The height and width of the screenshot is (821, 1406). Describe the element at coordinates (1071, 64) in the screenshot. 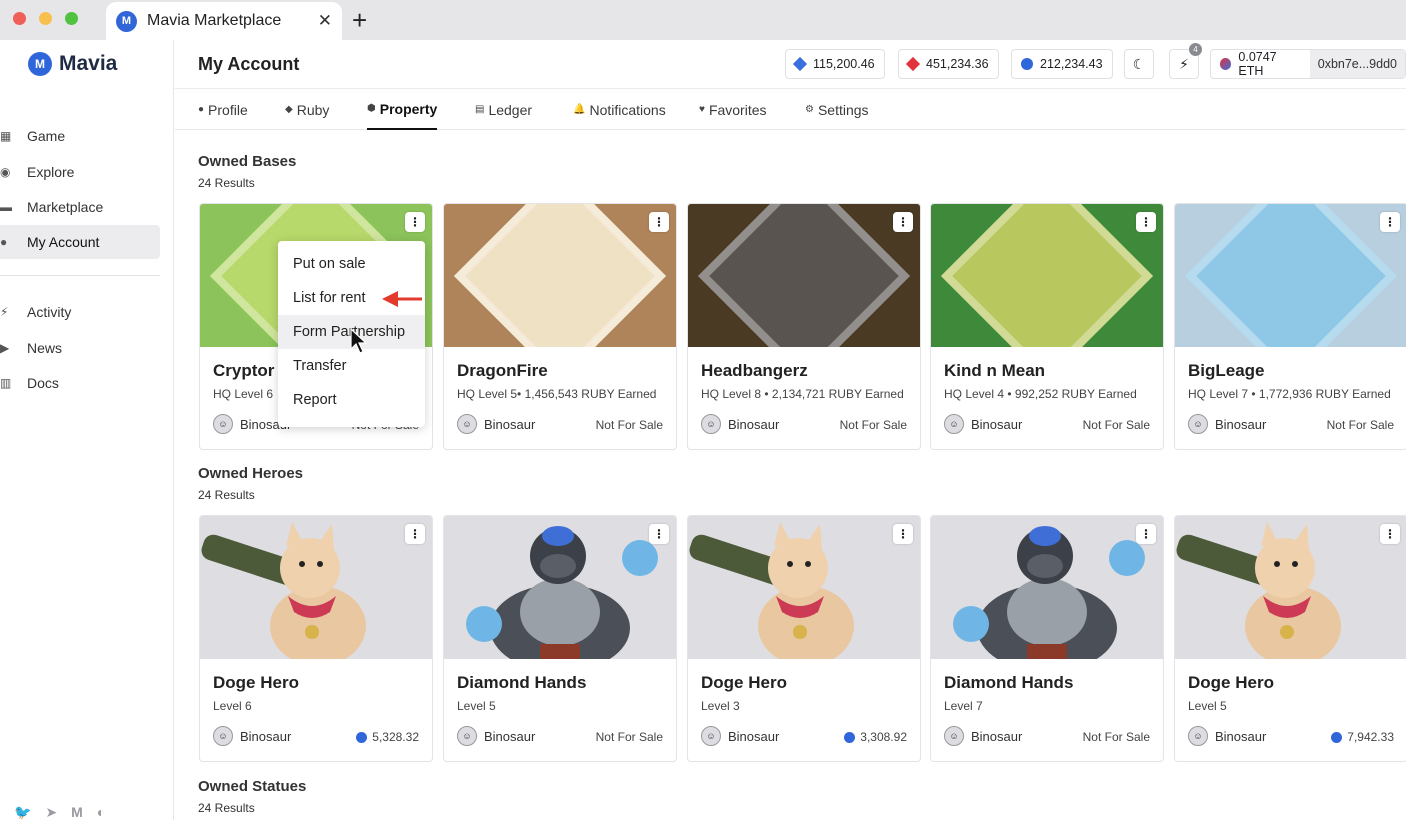

I see `mavia-value: 212,234.43` at that location.